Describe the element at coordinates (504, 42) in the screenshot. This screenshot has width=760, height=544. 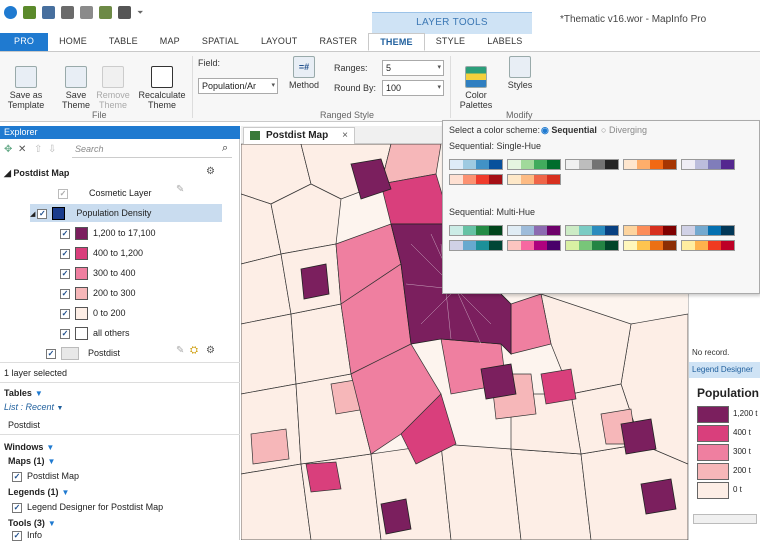
I see `tab-labels: LABELS` at that location.